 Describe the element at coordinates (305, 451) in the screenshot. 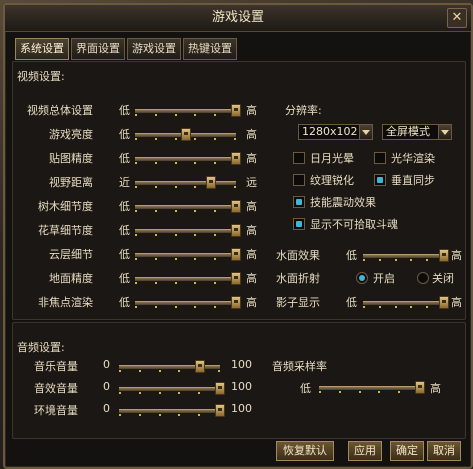

I see `restore-defaults-button: 恢复默认` at that location.